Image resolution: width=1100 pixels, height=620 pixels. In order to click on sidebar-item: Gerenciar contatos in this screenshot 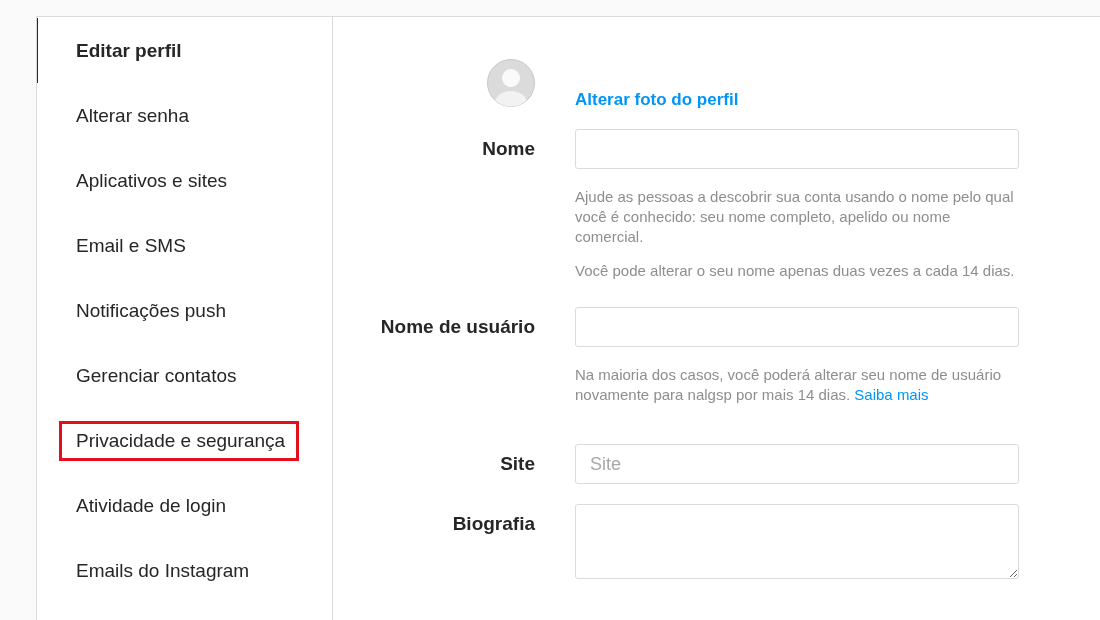, I will do `click(184, 375)`.